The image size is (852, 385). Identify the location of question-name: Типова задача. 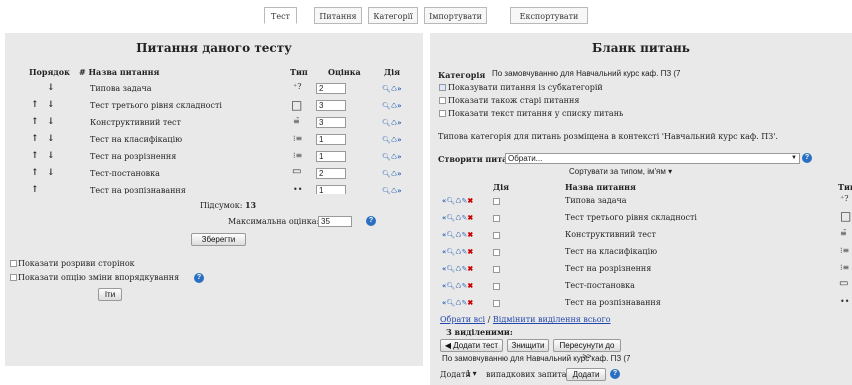
(596, 200).